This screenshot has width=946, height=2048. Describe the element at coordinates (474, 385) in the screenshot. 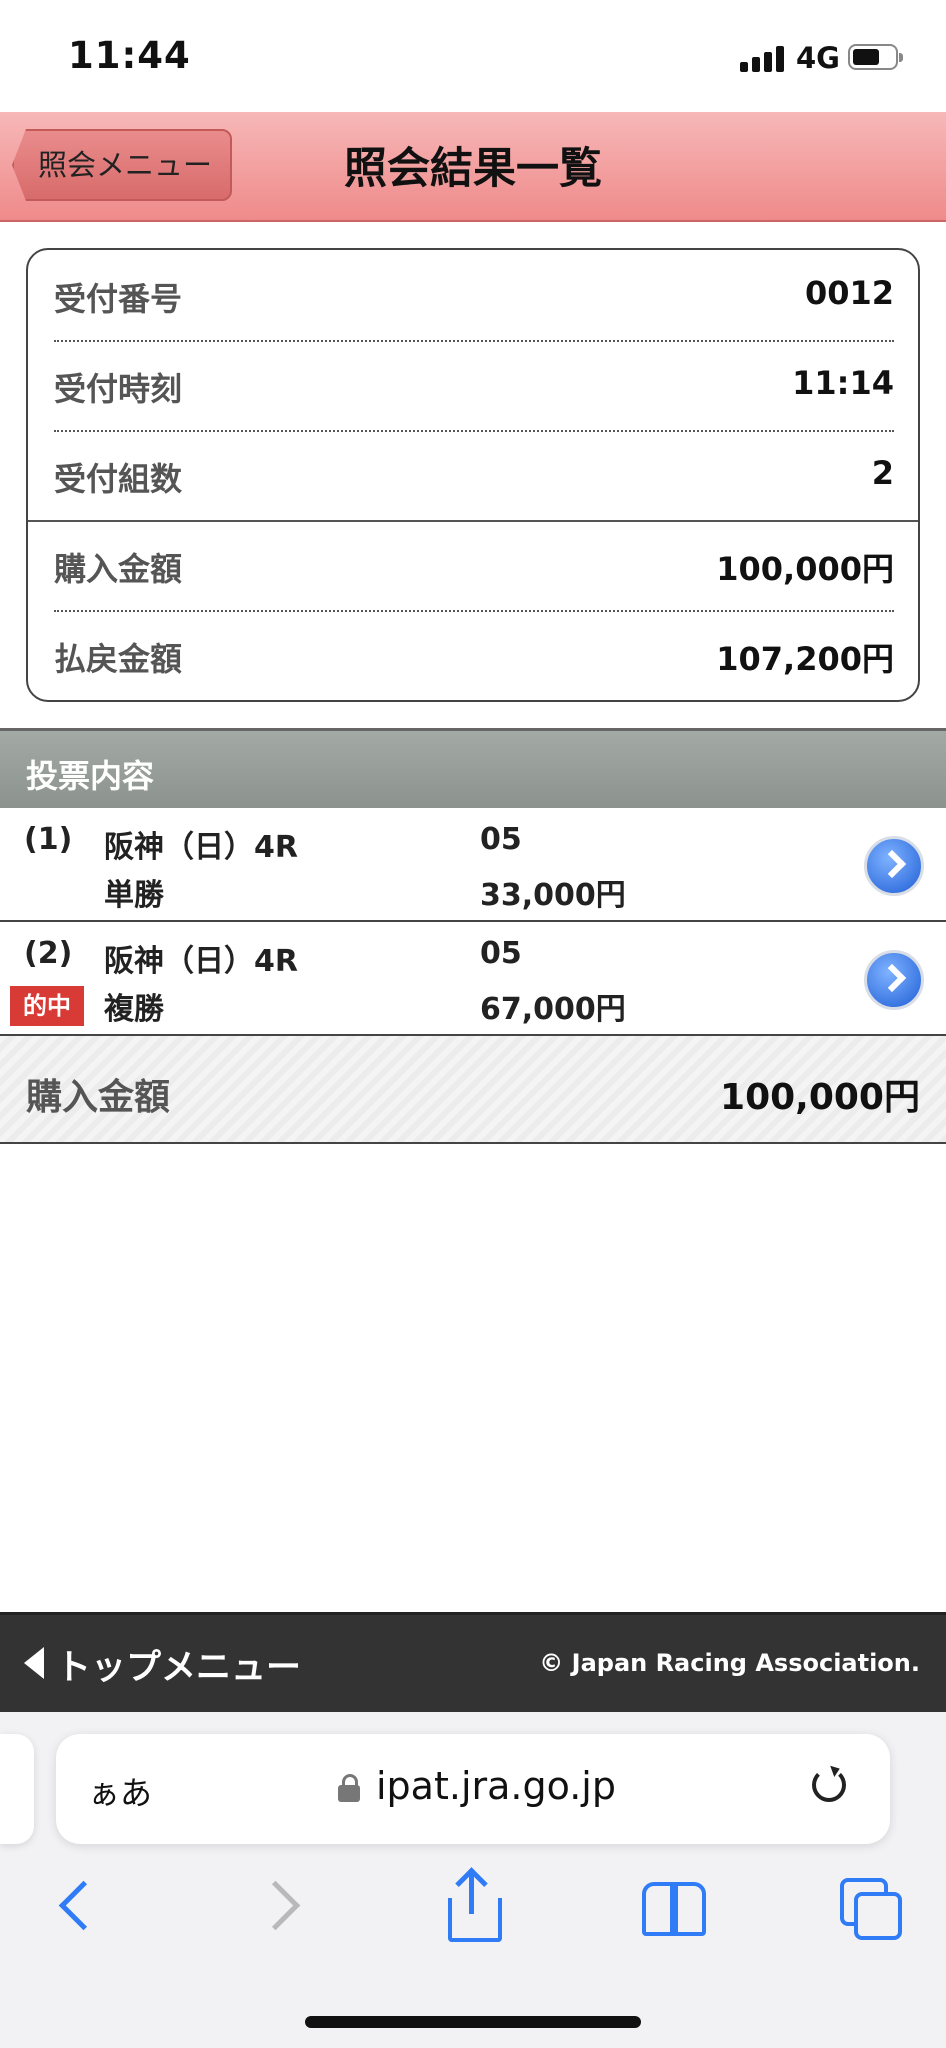

I see `summary-row-receipt-time: 受付時刻 11:14` at that location.